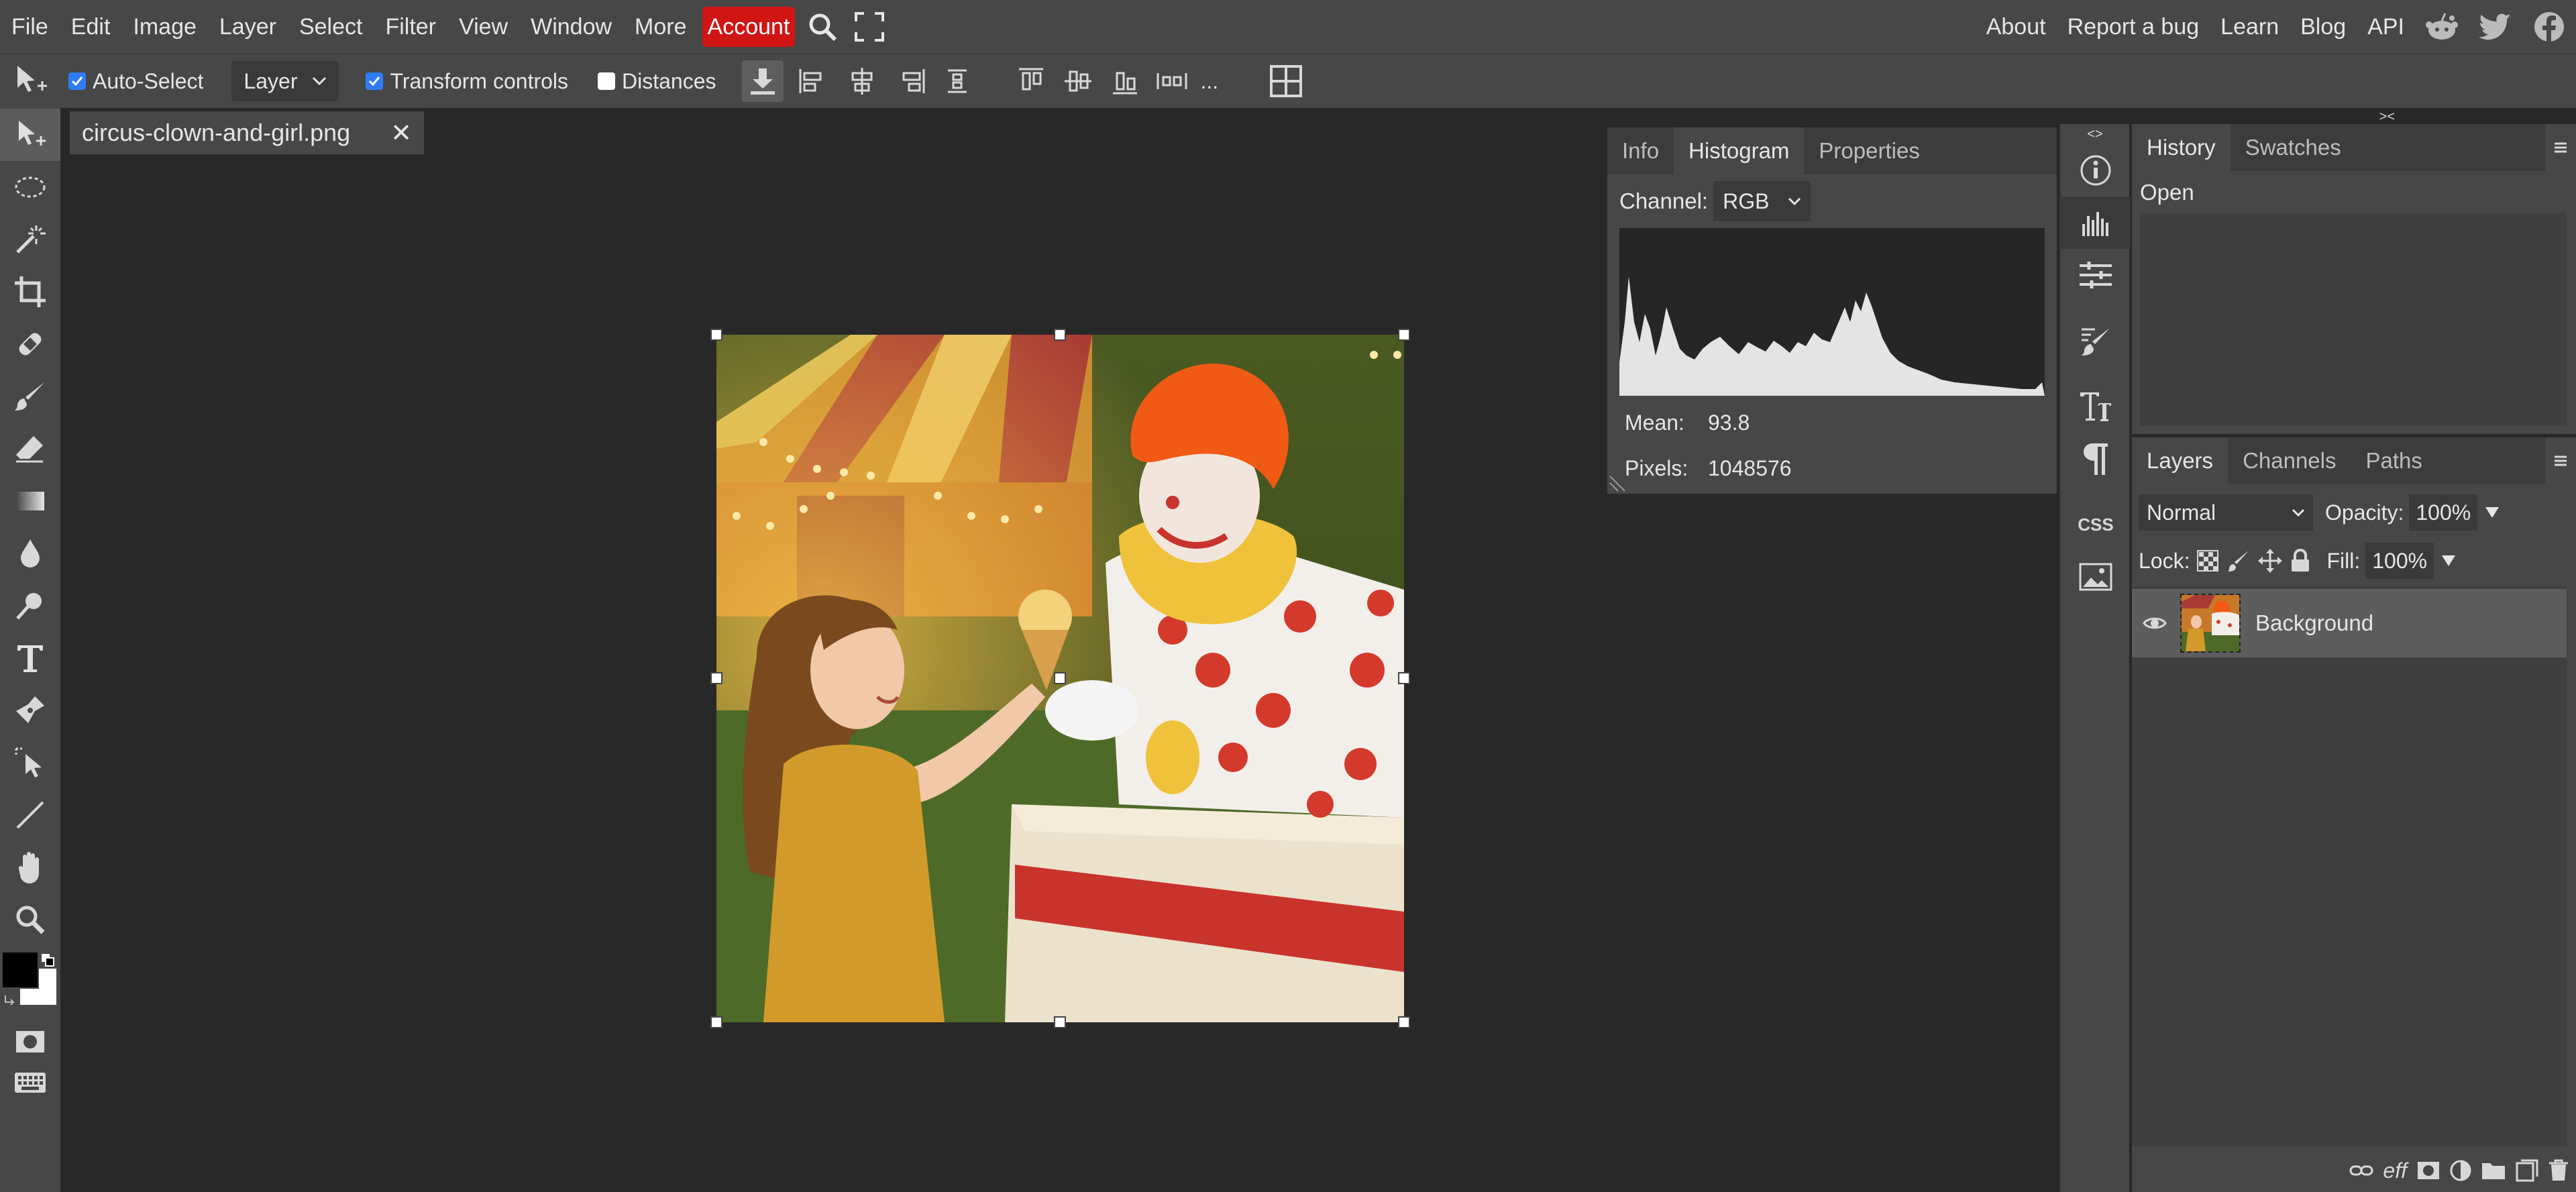  What do you see at coordinates (2560, 147) in the screenshot?
I see `panel-menu-icon` at bounding box center [2560, 147].